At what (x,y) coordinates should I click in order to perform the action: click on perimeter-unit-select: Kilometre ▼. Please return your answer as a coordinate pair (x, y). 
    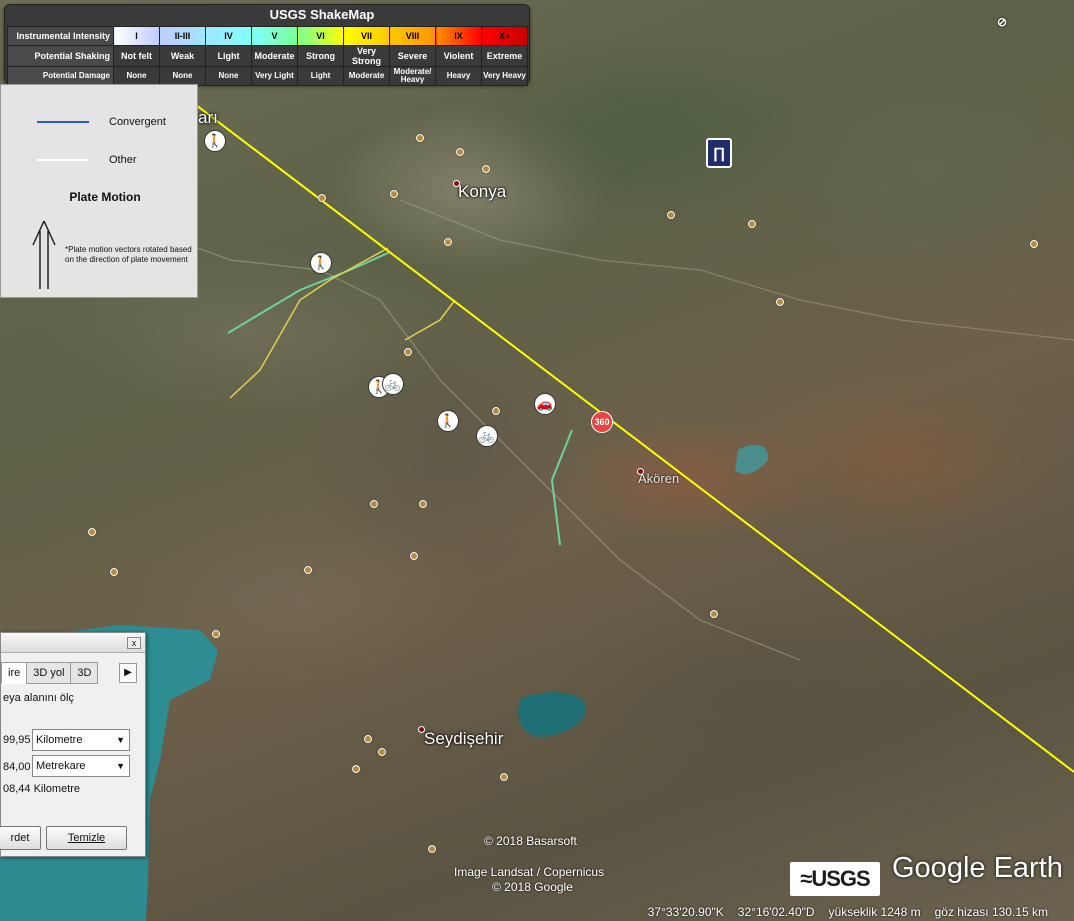
    Looking at the image, I should click on (81, 740).